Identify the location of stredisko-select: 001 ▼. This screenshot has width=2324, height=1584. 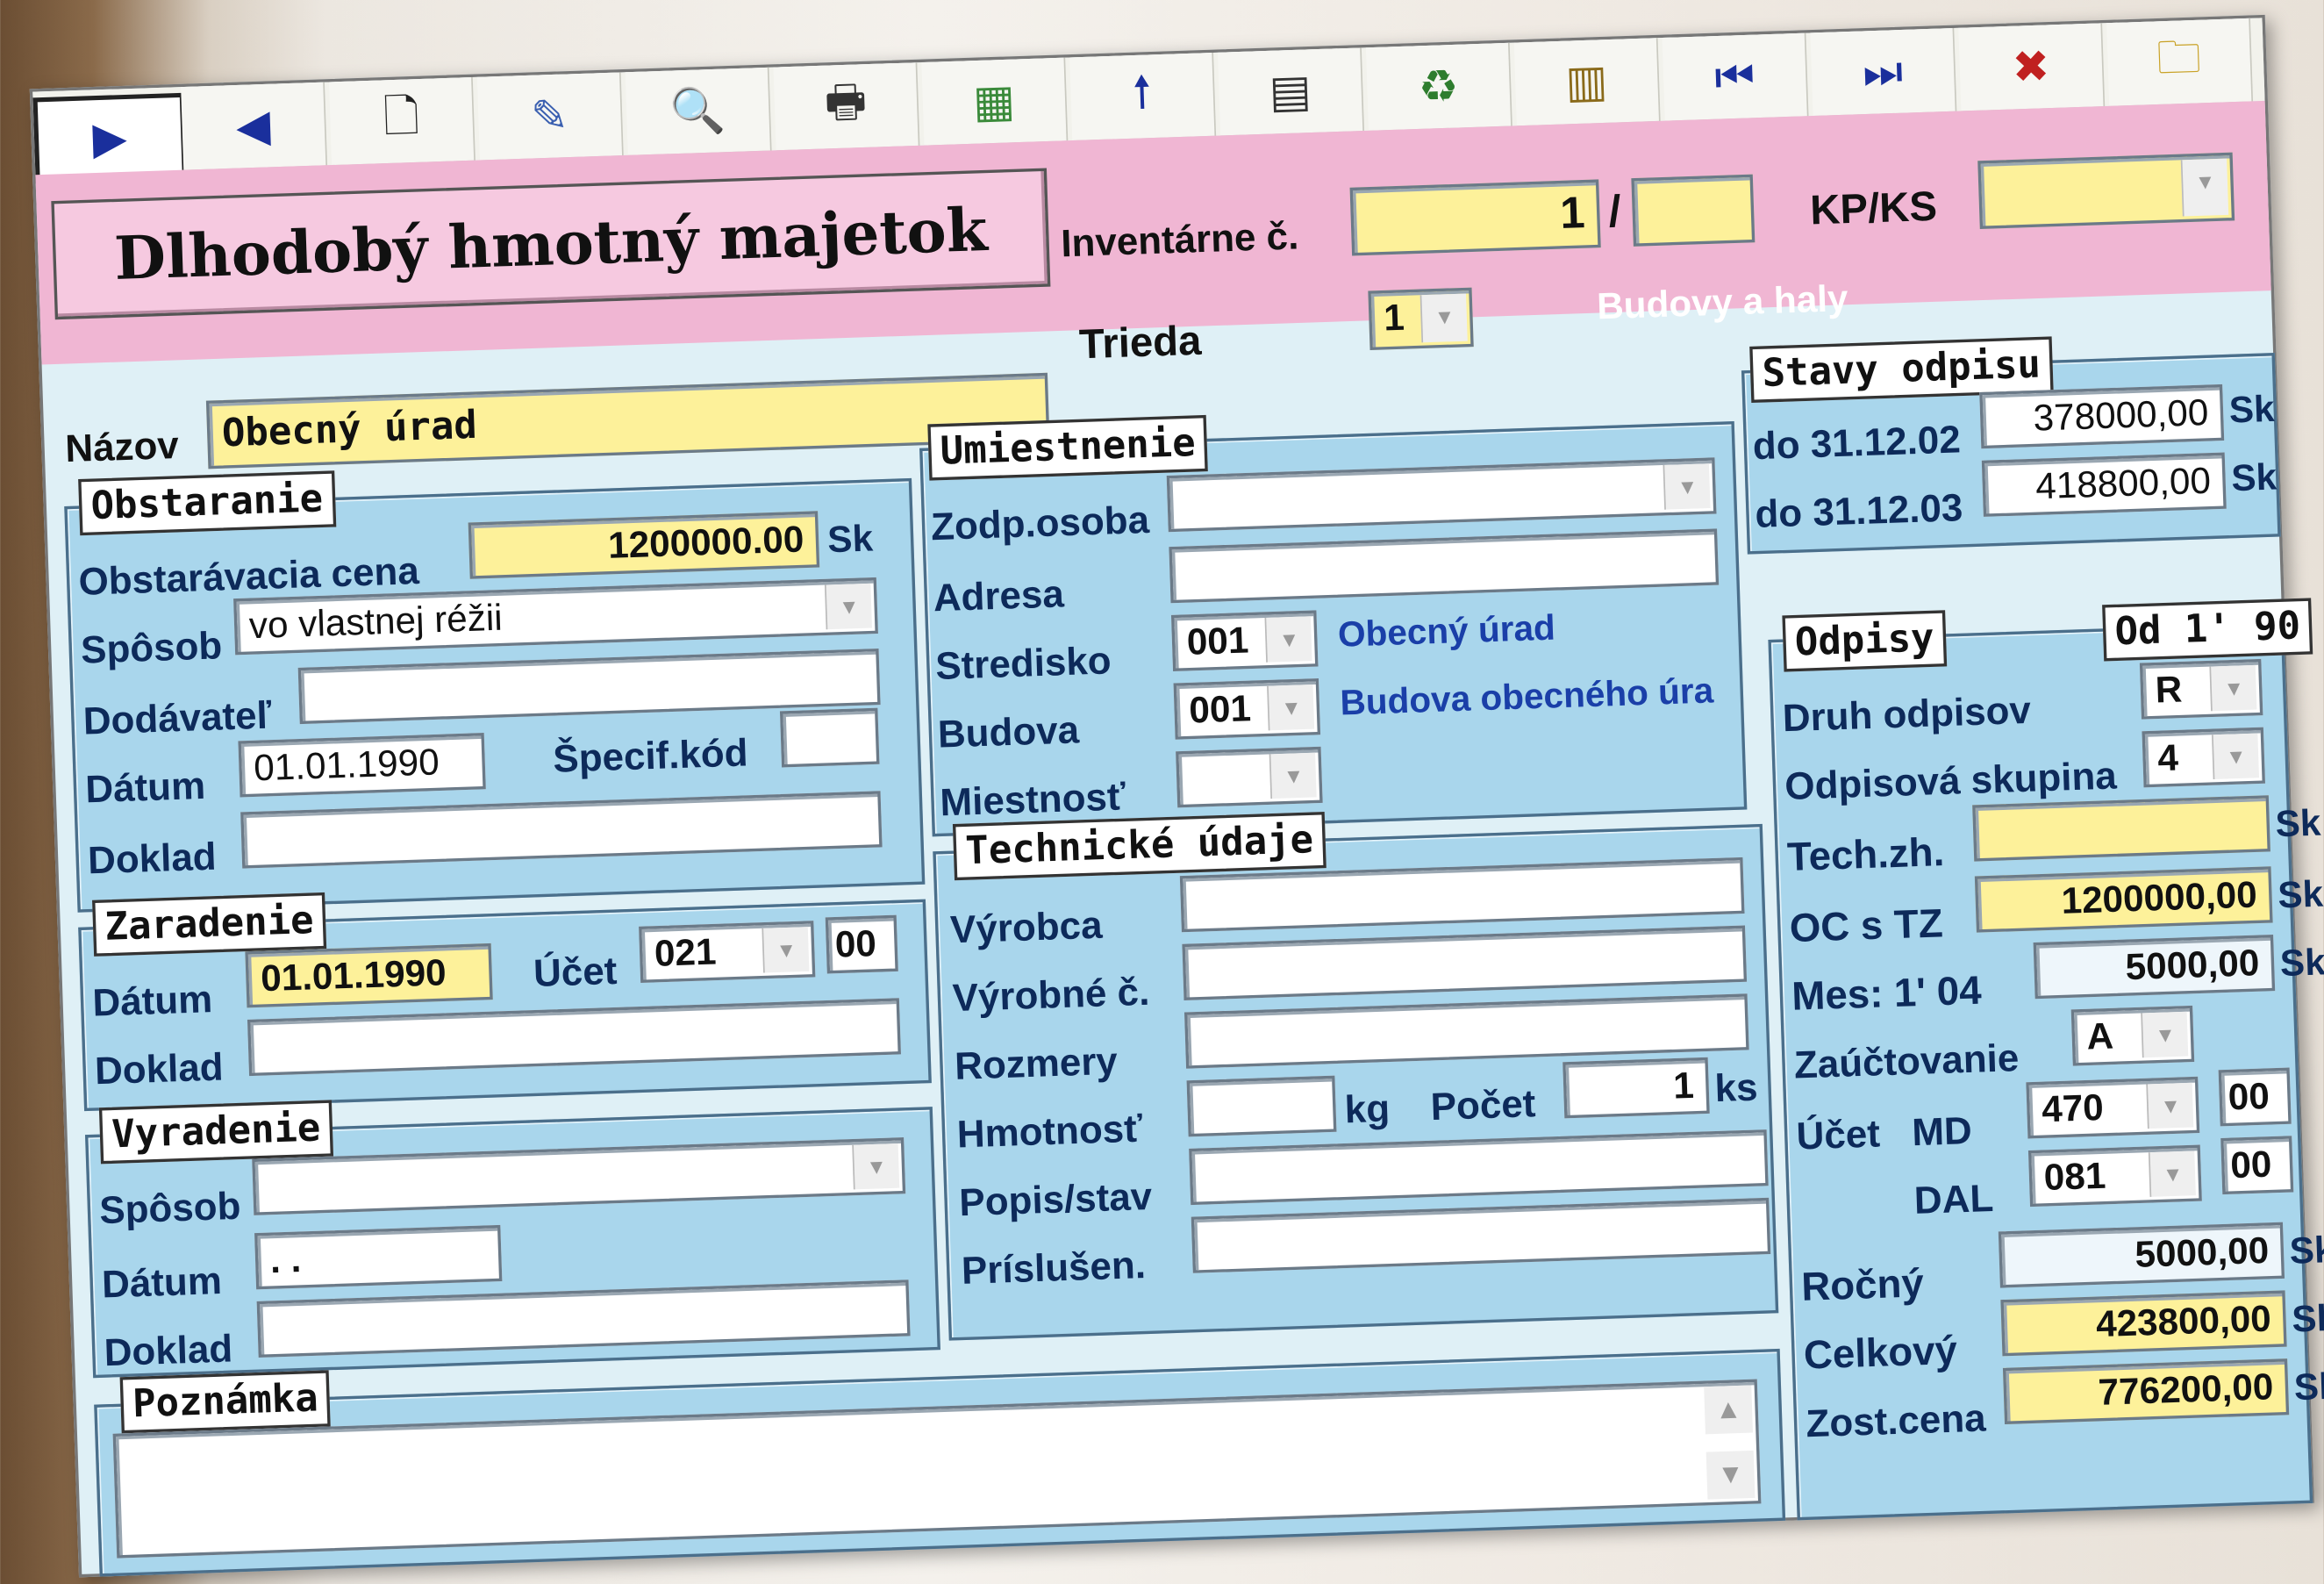
(1244, 641).